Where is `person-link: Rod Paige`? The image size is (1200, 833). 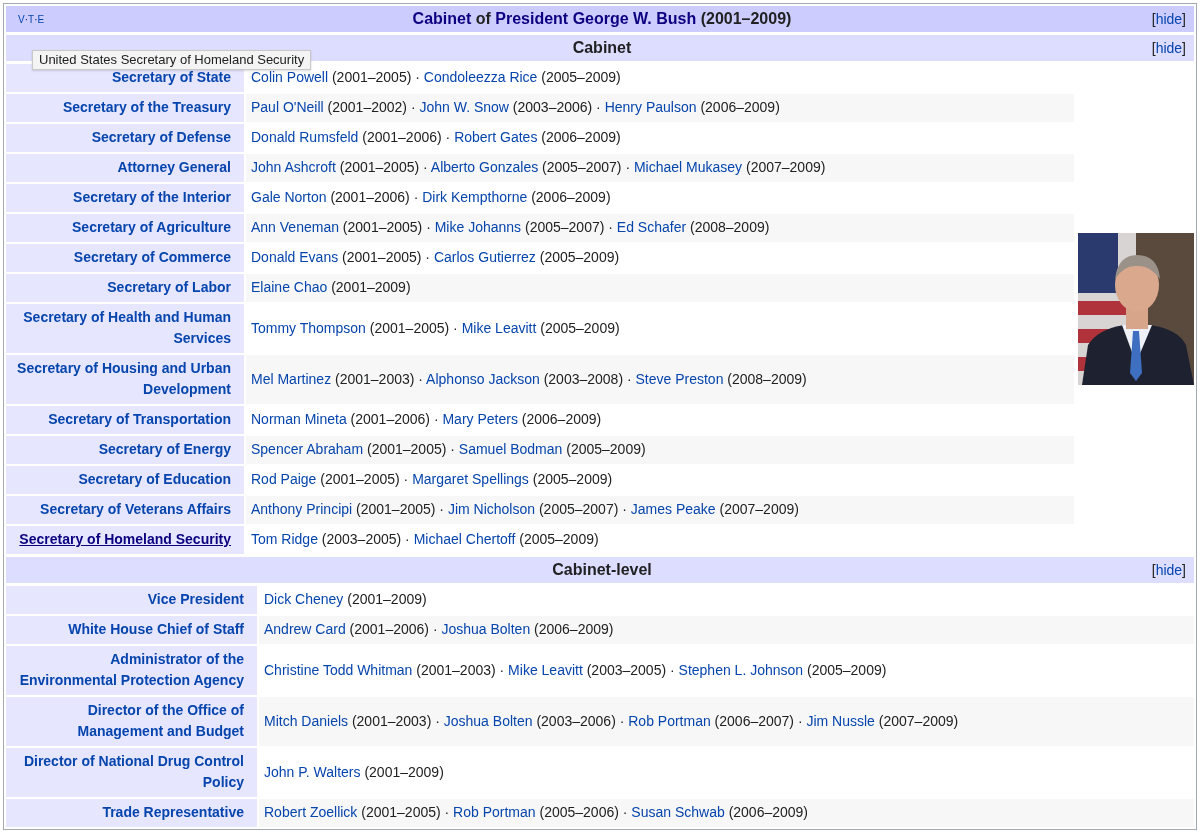
person-link: Rod Paige is located at coordinates (284, 479).